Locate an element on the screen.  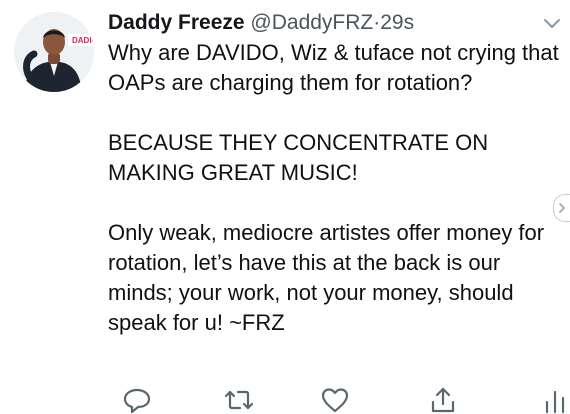
tweet-header: Daddy Freeze @DaddyFRZ·29s is located at coordinates (319, 23).